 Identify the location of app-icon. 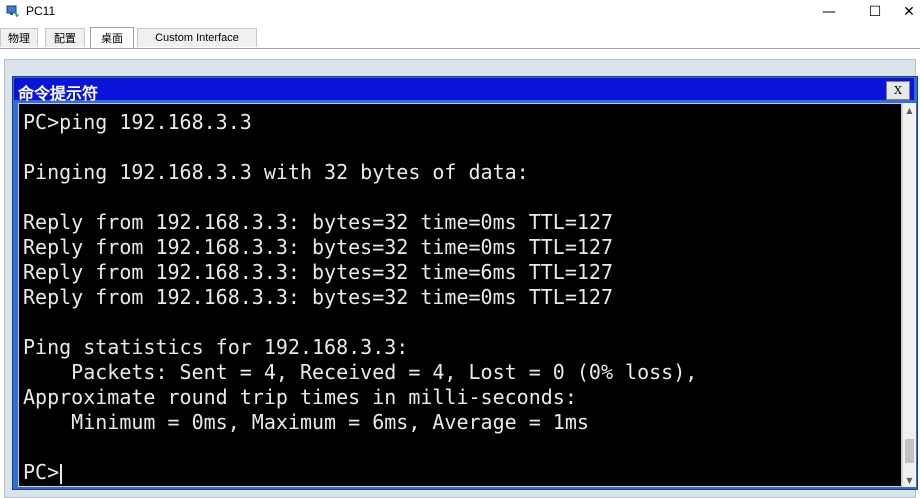
(12, 11).